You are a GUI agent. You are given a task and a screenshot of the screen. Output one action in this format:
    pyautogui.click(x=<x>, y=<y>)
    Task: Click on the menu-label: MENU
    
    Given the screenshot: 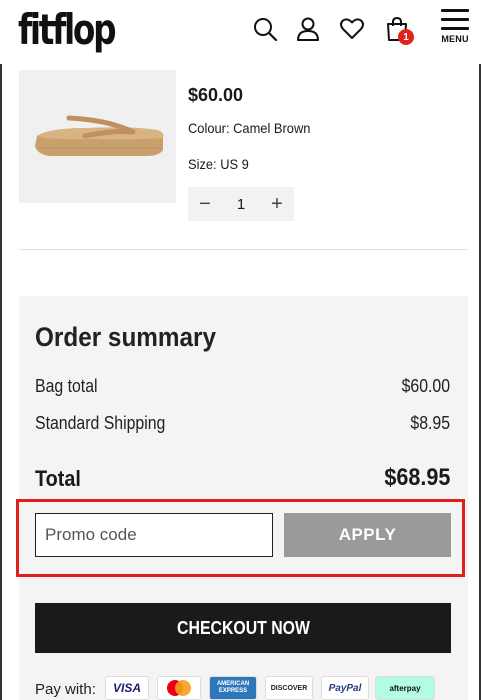 What is the action you would take?
    pyautogui.click(x=455, y=39)
    